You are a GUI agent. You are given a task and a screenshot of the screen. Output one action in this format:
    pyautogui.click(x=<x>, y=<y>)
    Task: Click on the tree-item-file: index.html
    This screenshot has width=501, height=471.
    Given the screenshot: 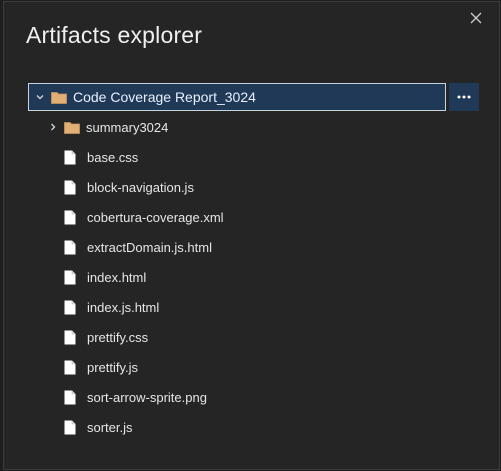 What is the action you would take?
    pyautogui.click(x=104, y=277)
    